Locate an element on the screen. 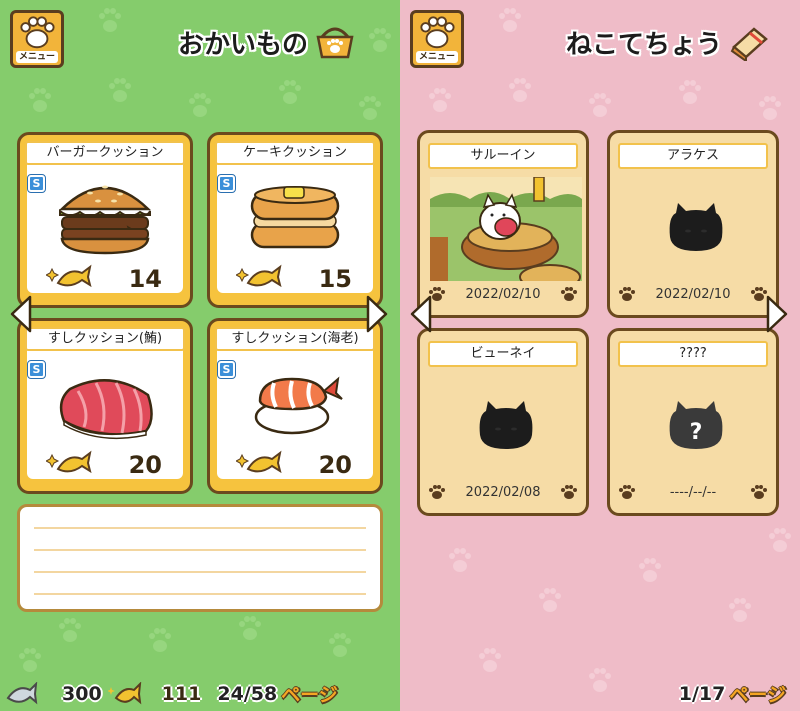  cat-card-unknown: ???? ? ----/--/-- is located at coordinates (693, 422).